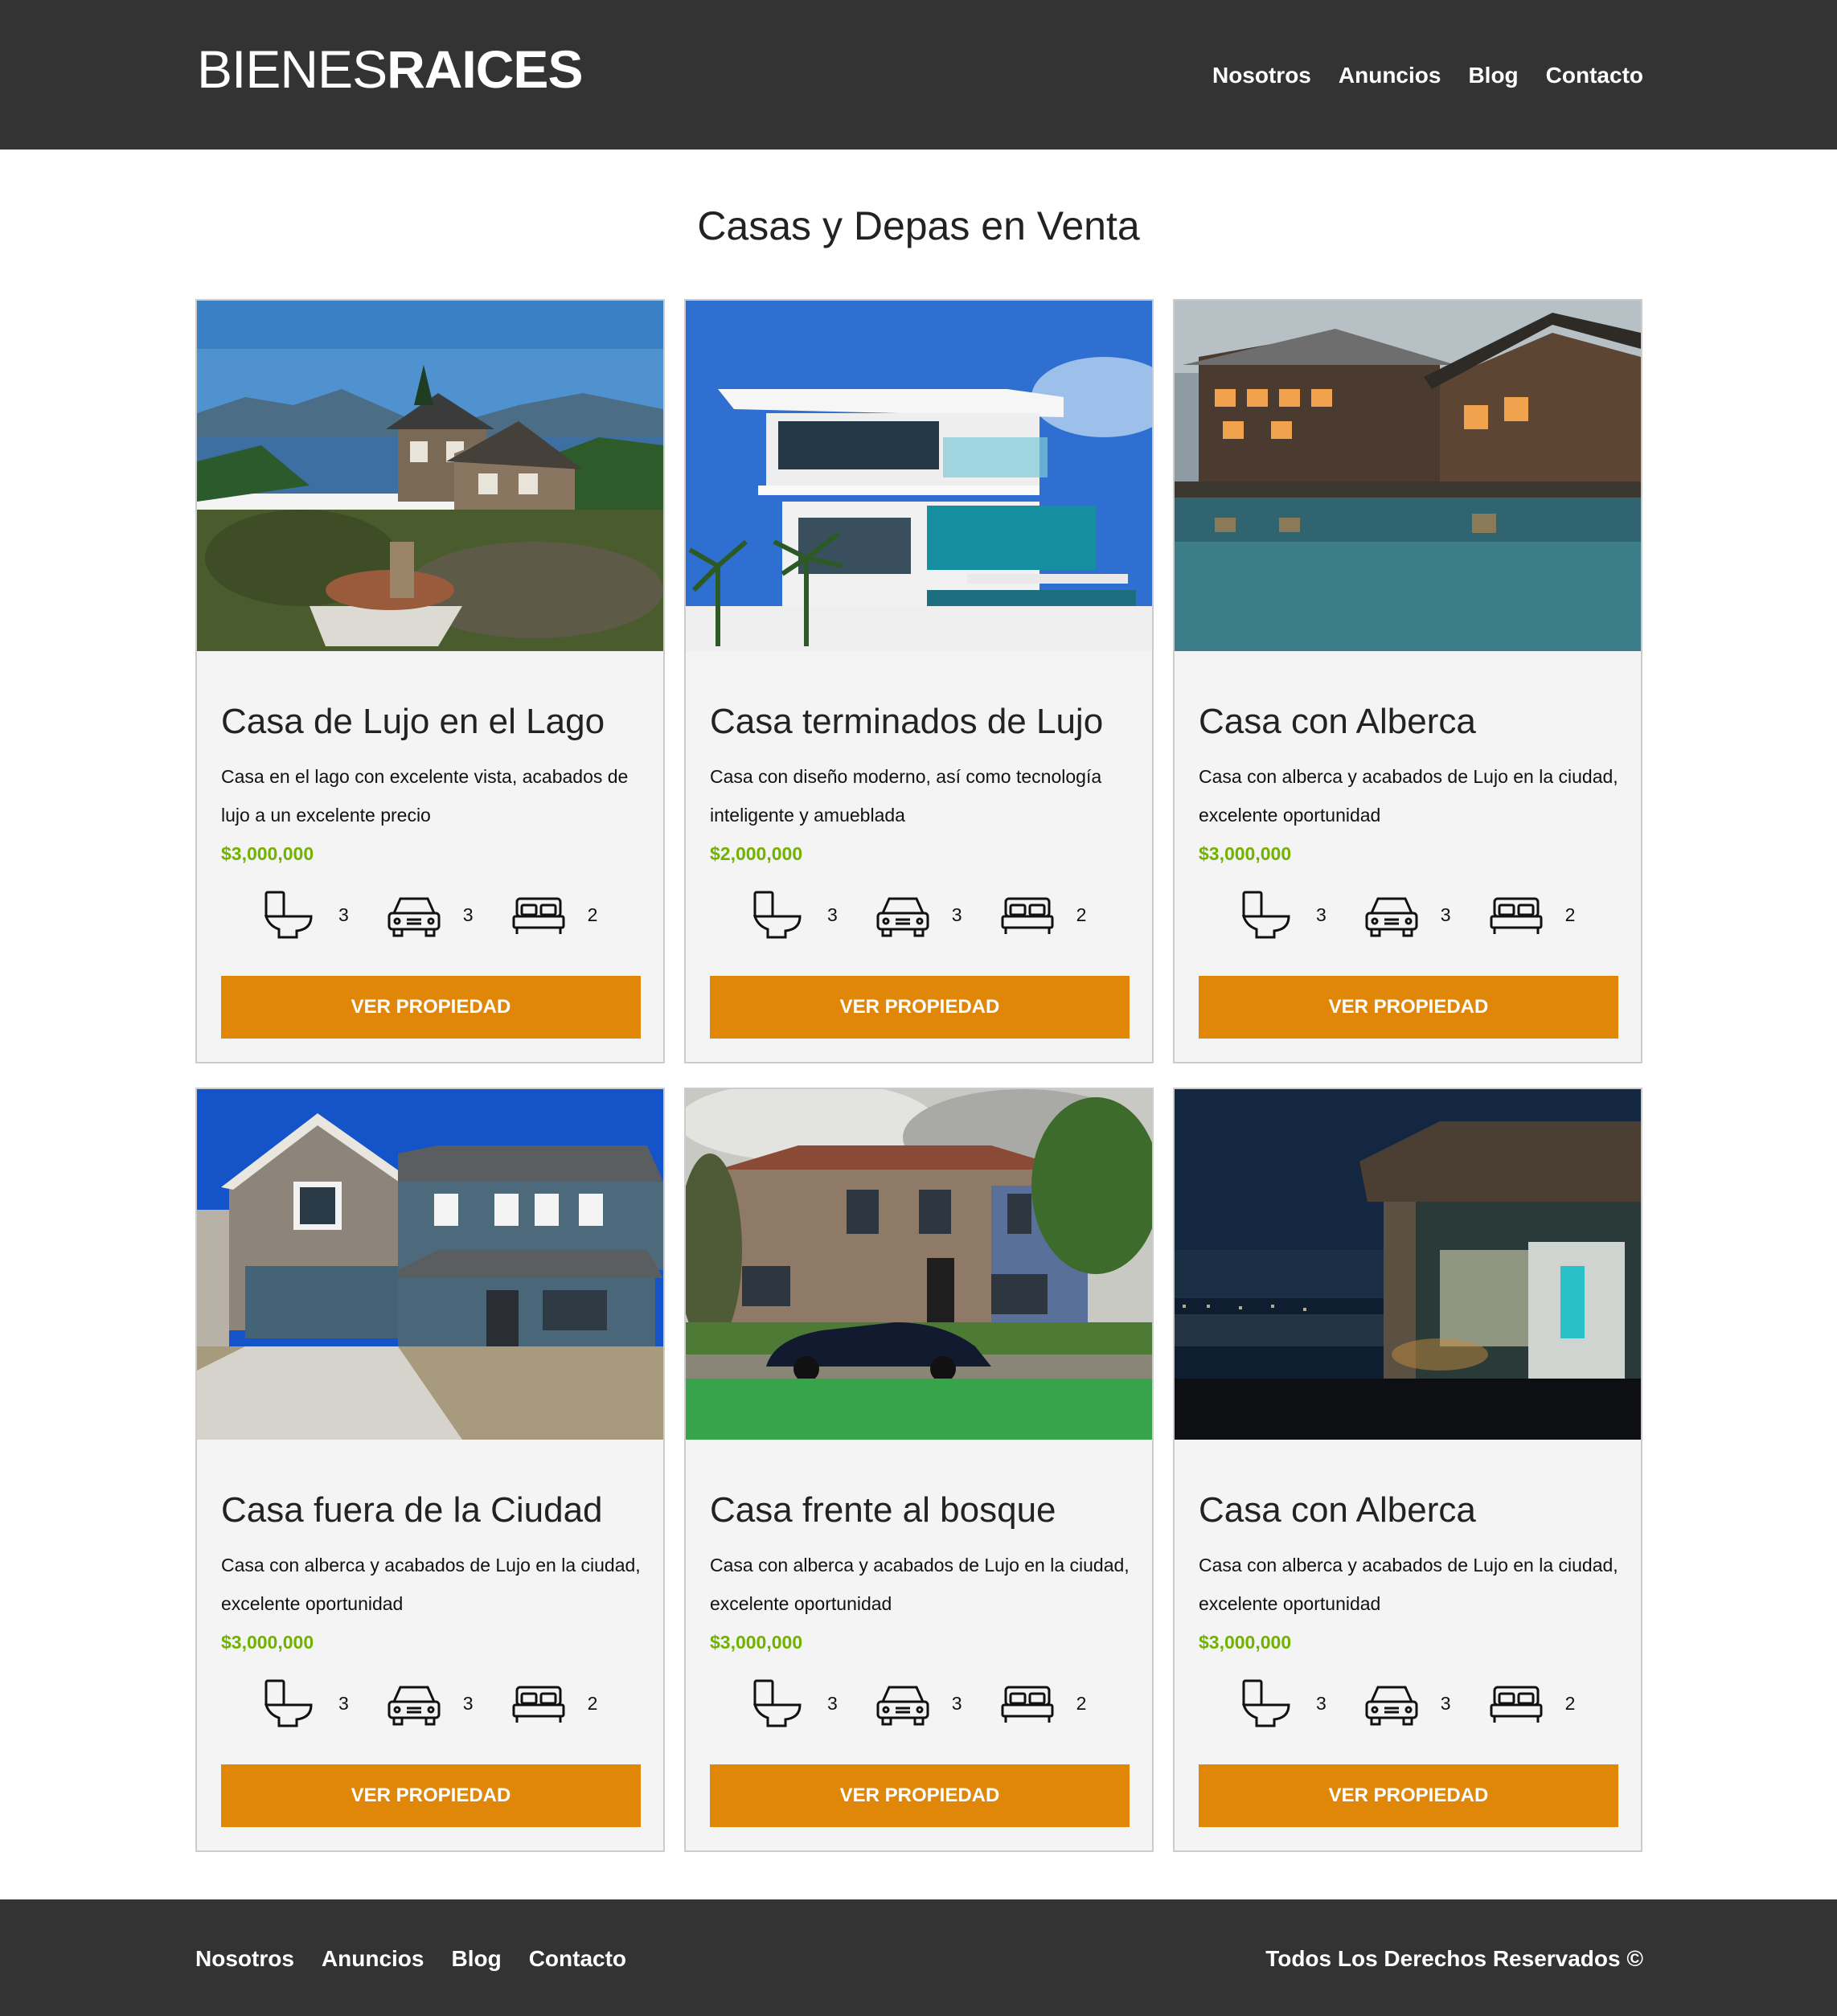 This screenshot has width=1837, height=2016. What do you see at coordinates (373, 1959) in the screenshot?
I see `footer-link-anuncios: Anuncios` at bounding box center [373, 1959].